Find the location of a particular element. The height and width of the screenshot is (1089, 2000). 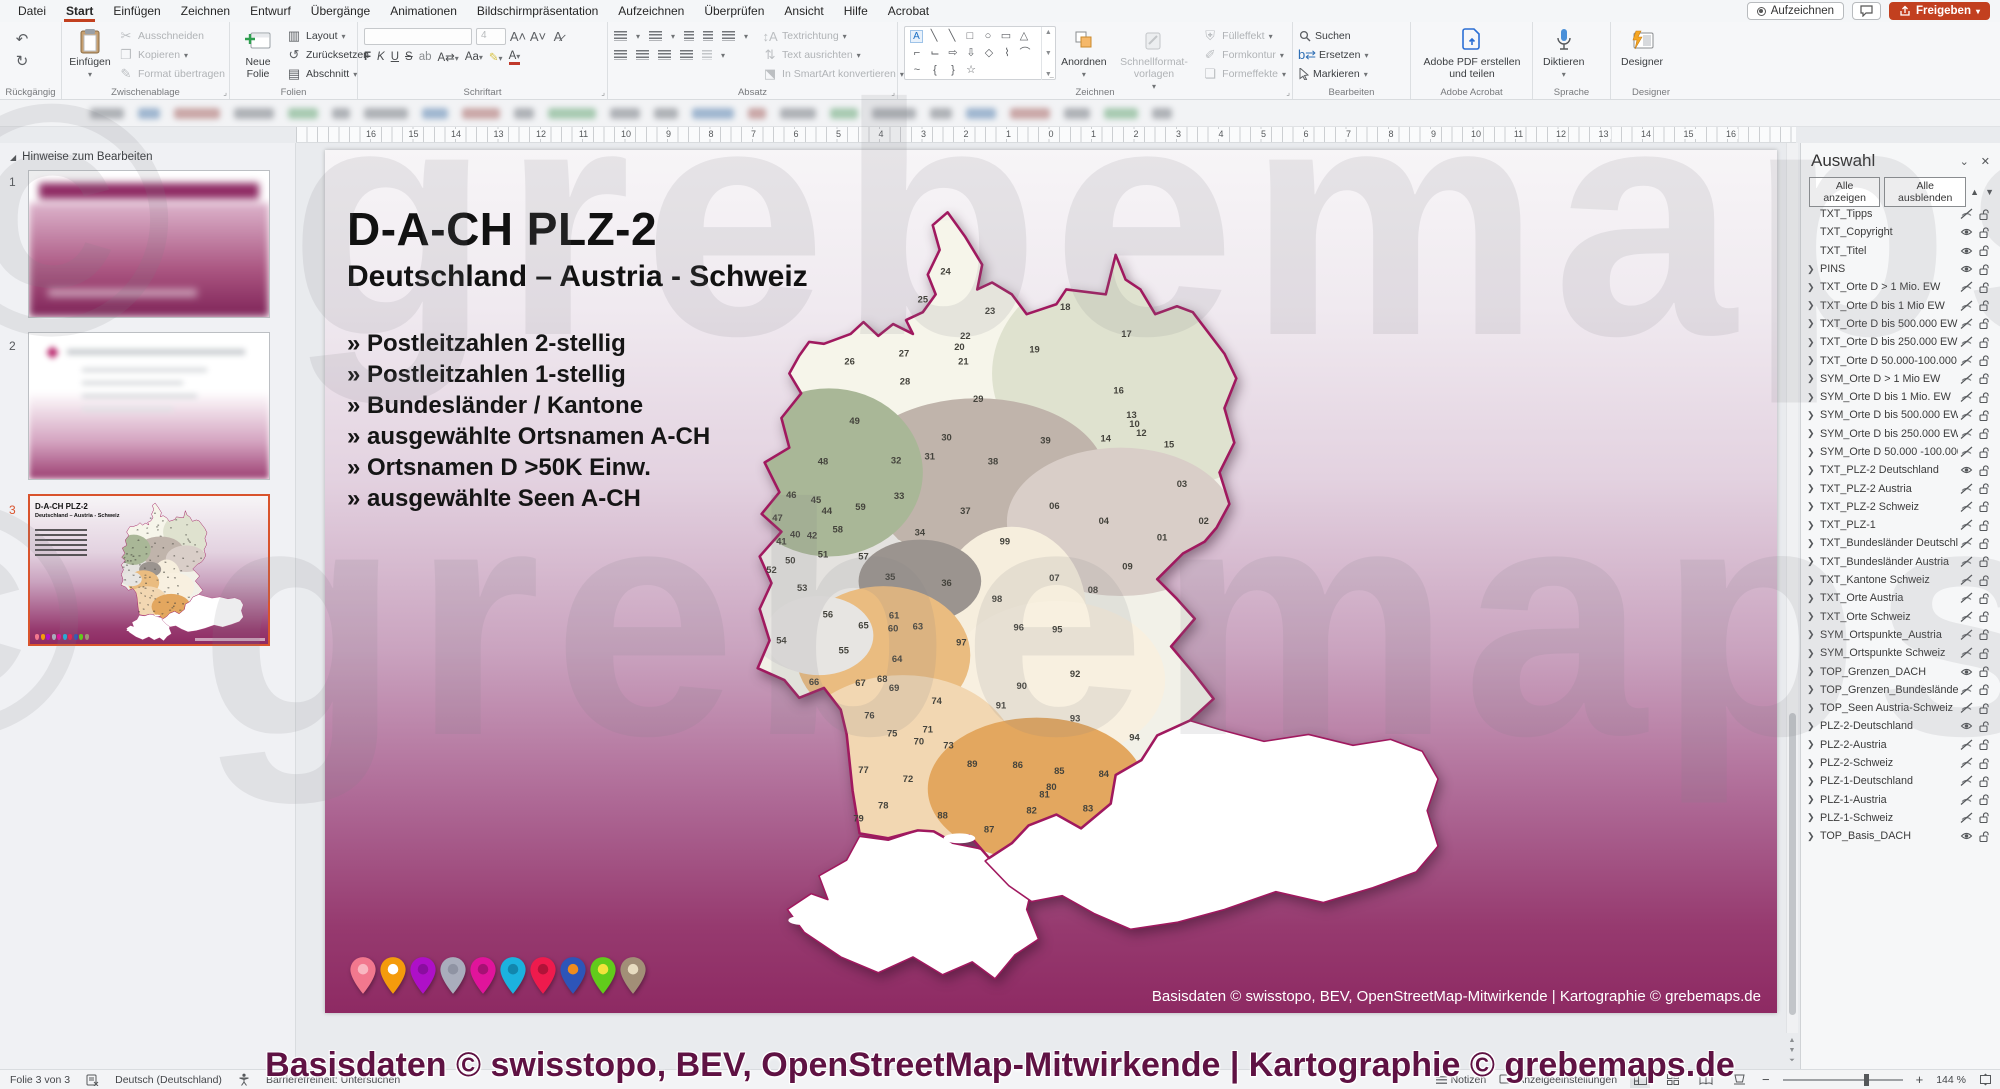

selection-item: ❯ SYM_Orte D > 1 Mio EW is located at coordinates (1900, 379).